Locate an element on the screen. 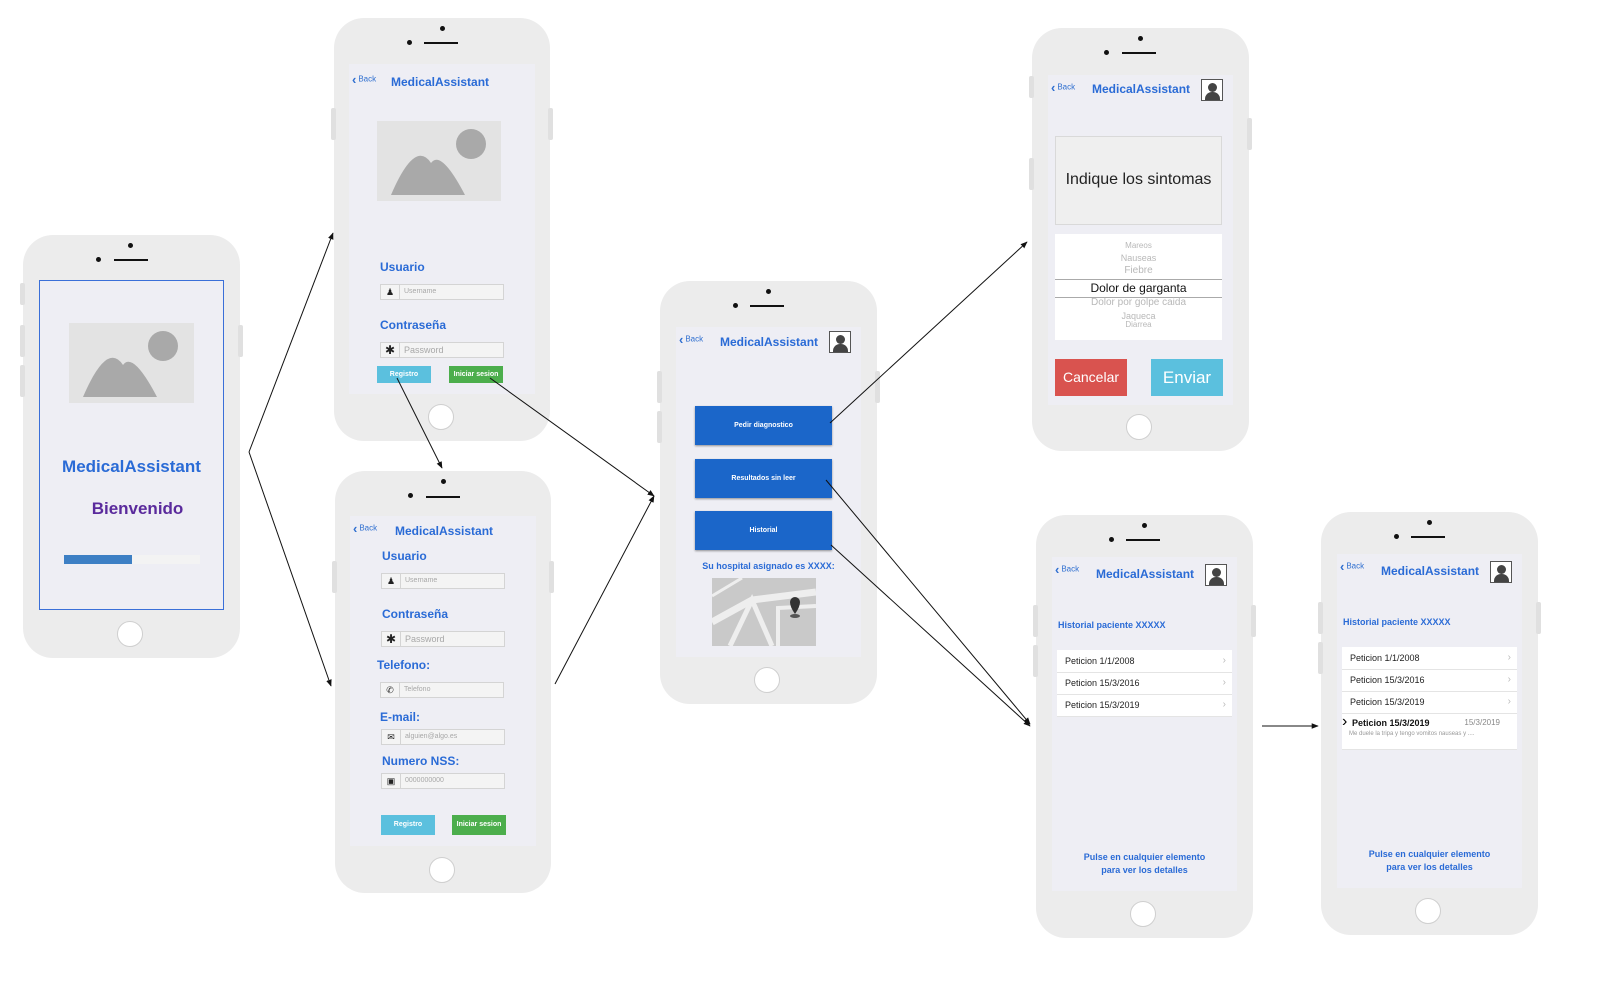  nss-input: ▣ 0000000000 is located at coordinates (443, 781).